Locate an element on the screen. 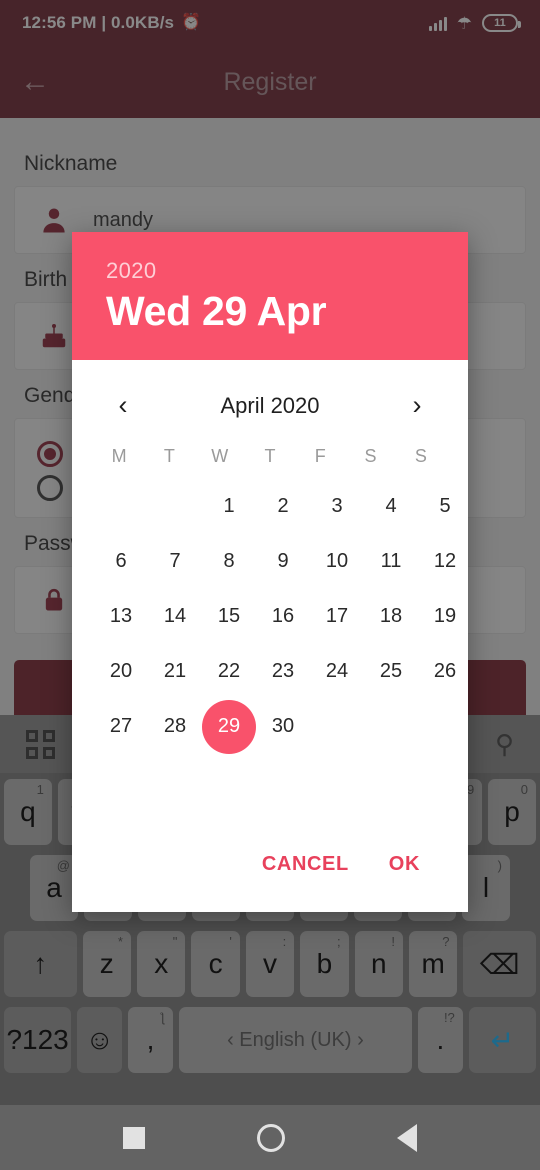 Image resolution: width=540 pixels, height=1170 pixels. calendar-weekday: W is located at coordinates (220, 456).